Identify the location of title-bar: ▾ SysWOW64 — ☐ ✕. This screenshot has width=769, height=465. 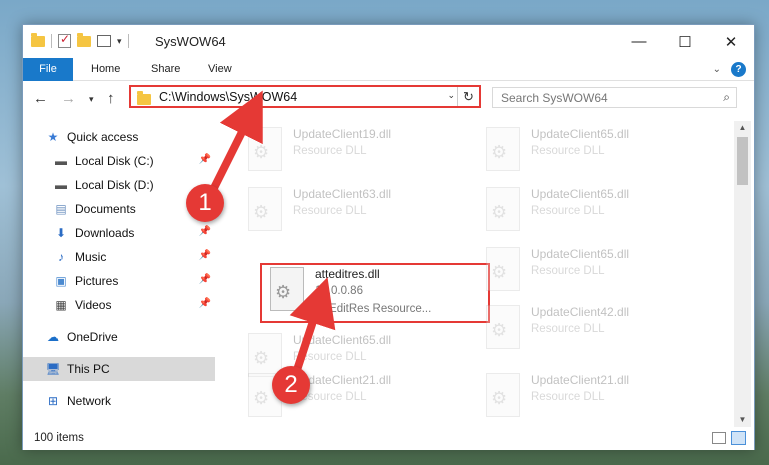
(388, 41).